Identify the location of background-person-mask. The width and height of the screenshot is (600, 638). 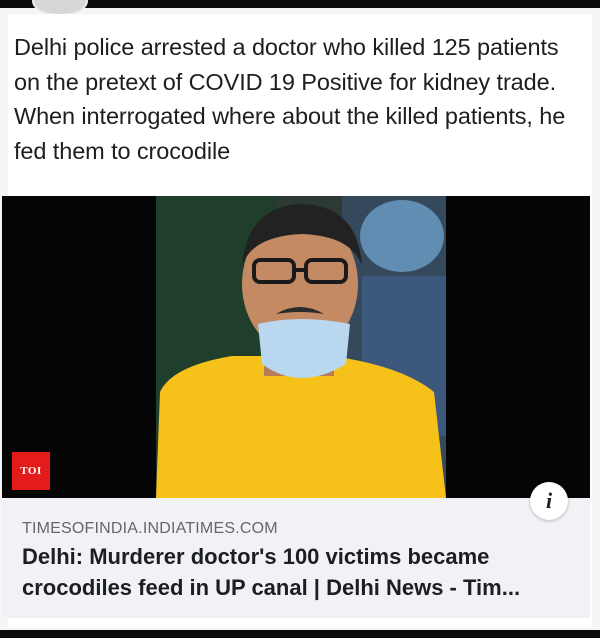
(402, 236).